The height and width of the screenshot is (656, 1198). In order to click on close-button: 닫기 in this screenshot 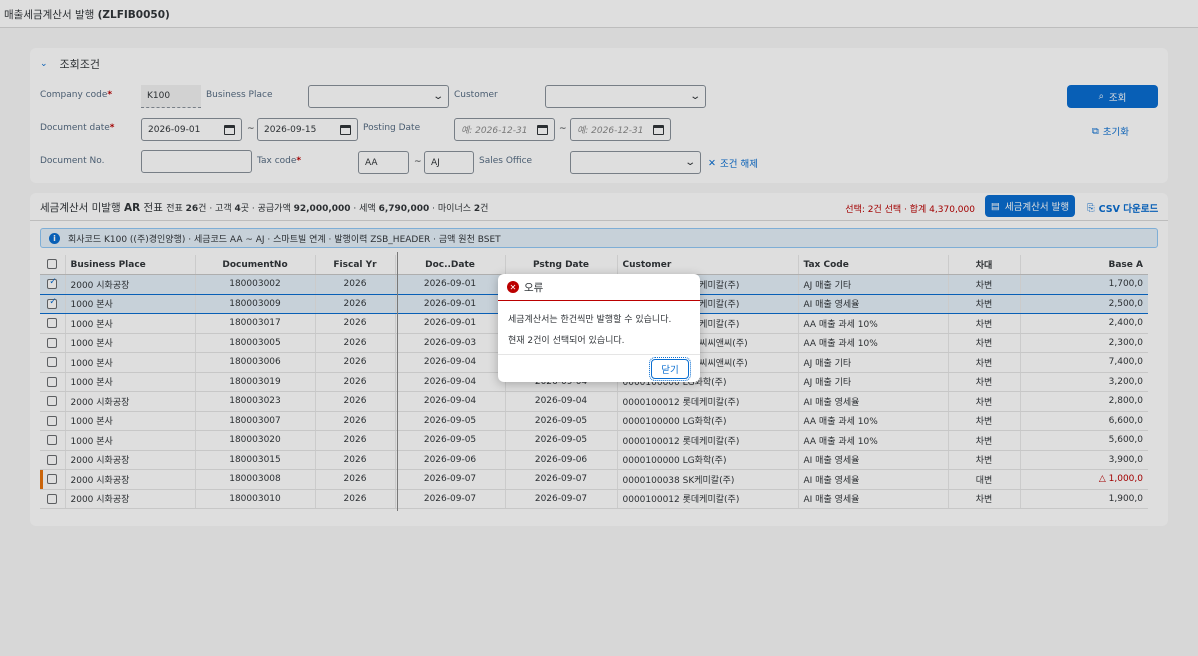, I will do `click(670, 369)`.